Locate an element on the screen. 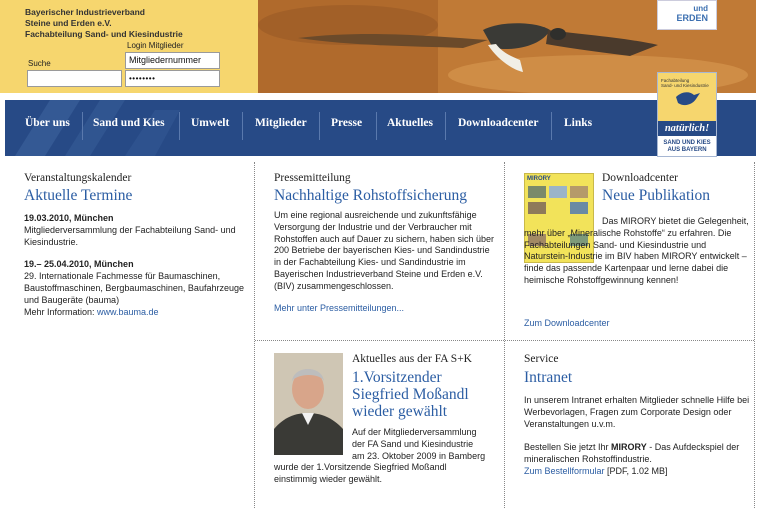 This screenshot has width=762, height=508. order-form-link: Zum Bestellformular is located at coordinates (564, 471).